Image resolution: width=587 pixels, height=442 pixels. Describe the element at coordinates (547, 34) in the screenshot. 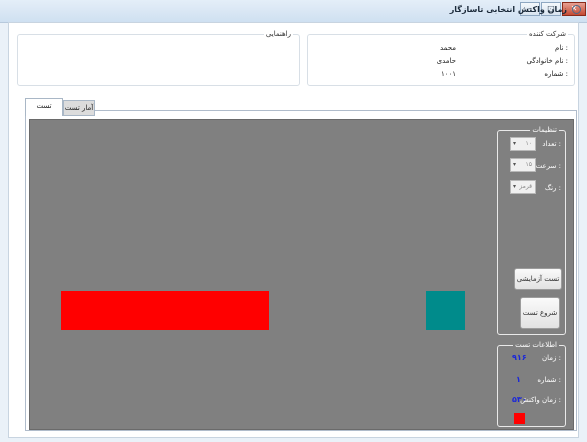

I see `participant-group-title: شرکت کننده` at that location.